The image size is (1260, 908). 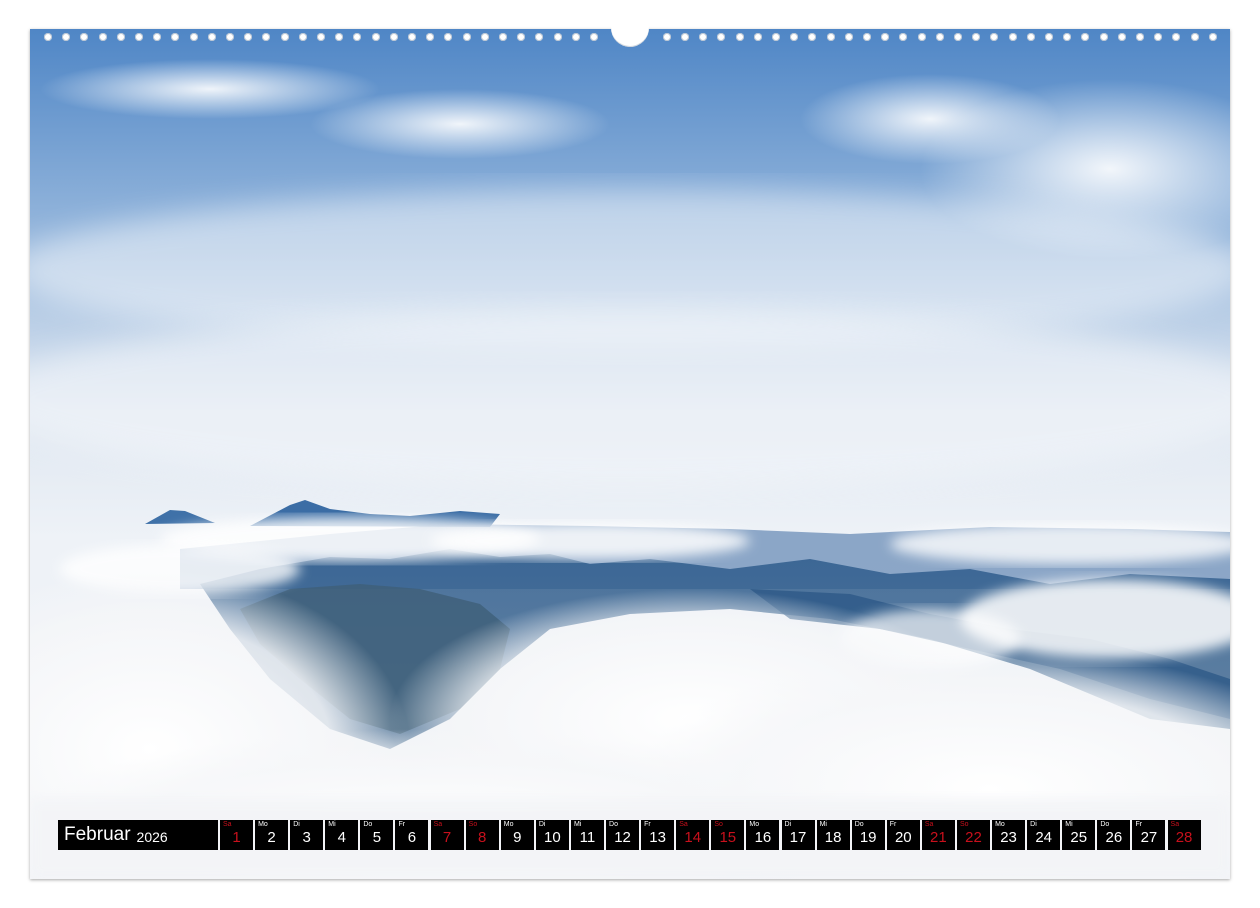 I want to click on day-cell: Sa 1, so click(x=236, y=835).